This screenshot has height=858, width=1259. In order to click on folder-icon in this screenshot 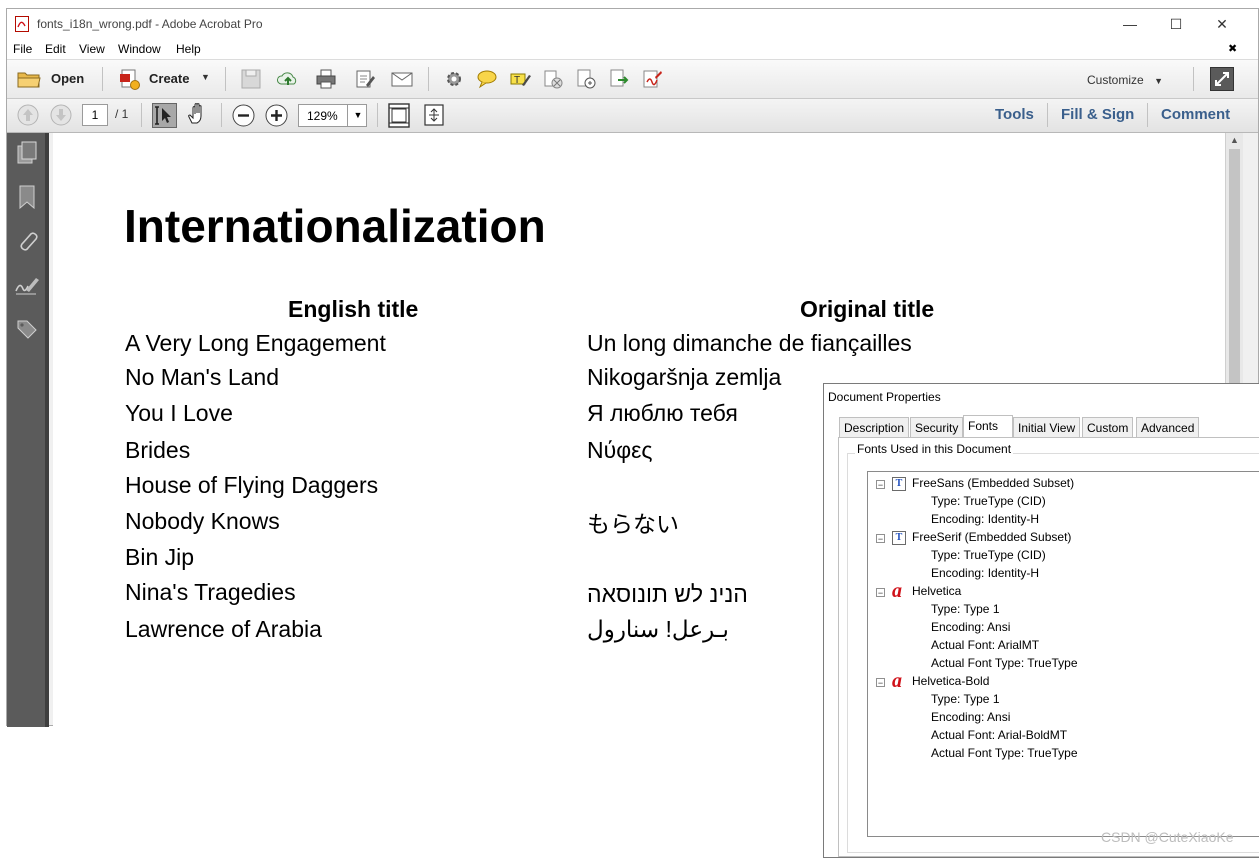, I will do `click(29, 80)`.